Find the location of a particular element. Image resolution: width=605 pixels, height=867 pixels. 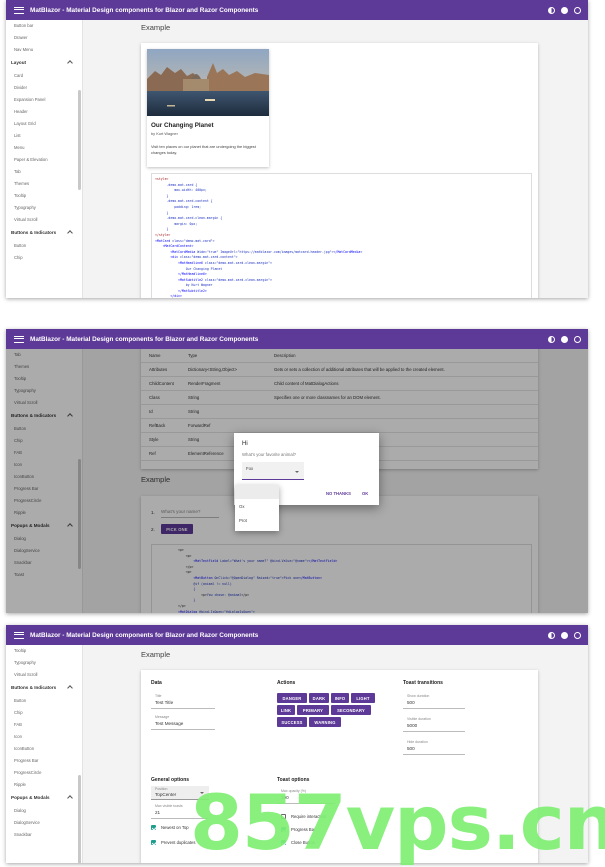

hide-duration-label: Hide duration is located at coordinates (417, 742).